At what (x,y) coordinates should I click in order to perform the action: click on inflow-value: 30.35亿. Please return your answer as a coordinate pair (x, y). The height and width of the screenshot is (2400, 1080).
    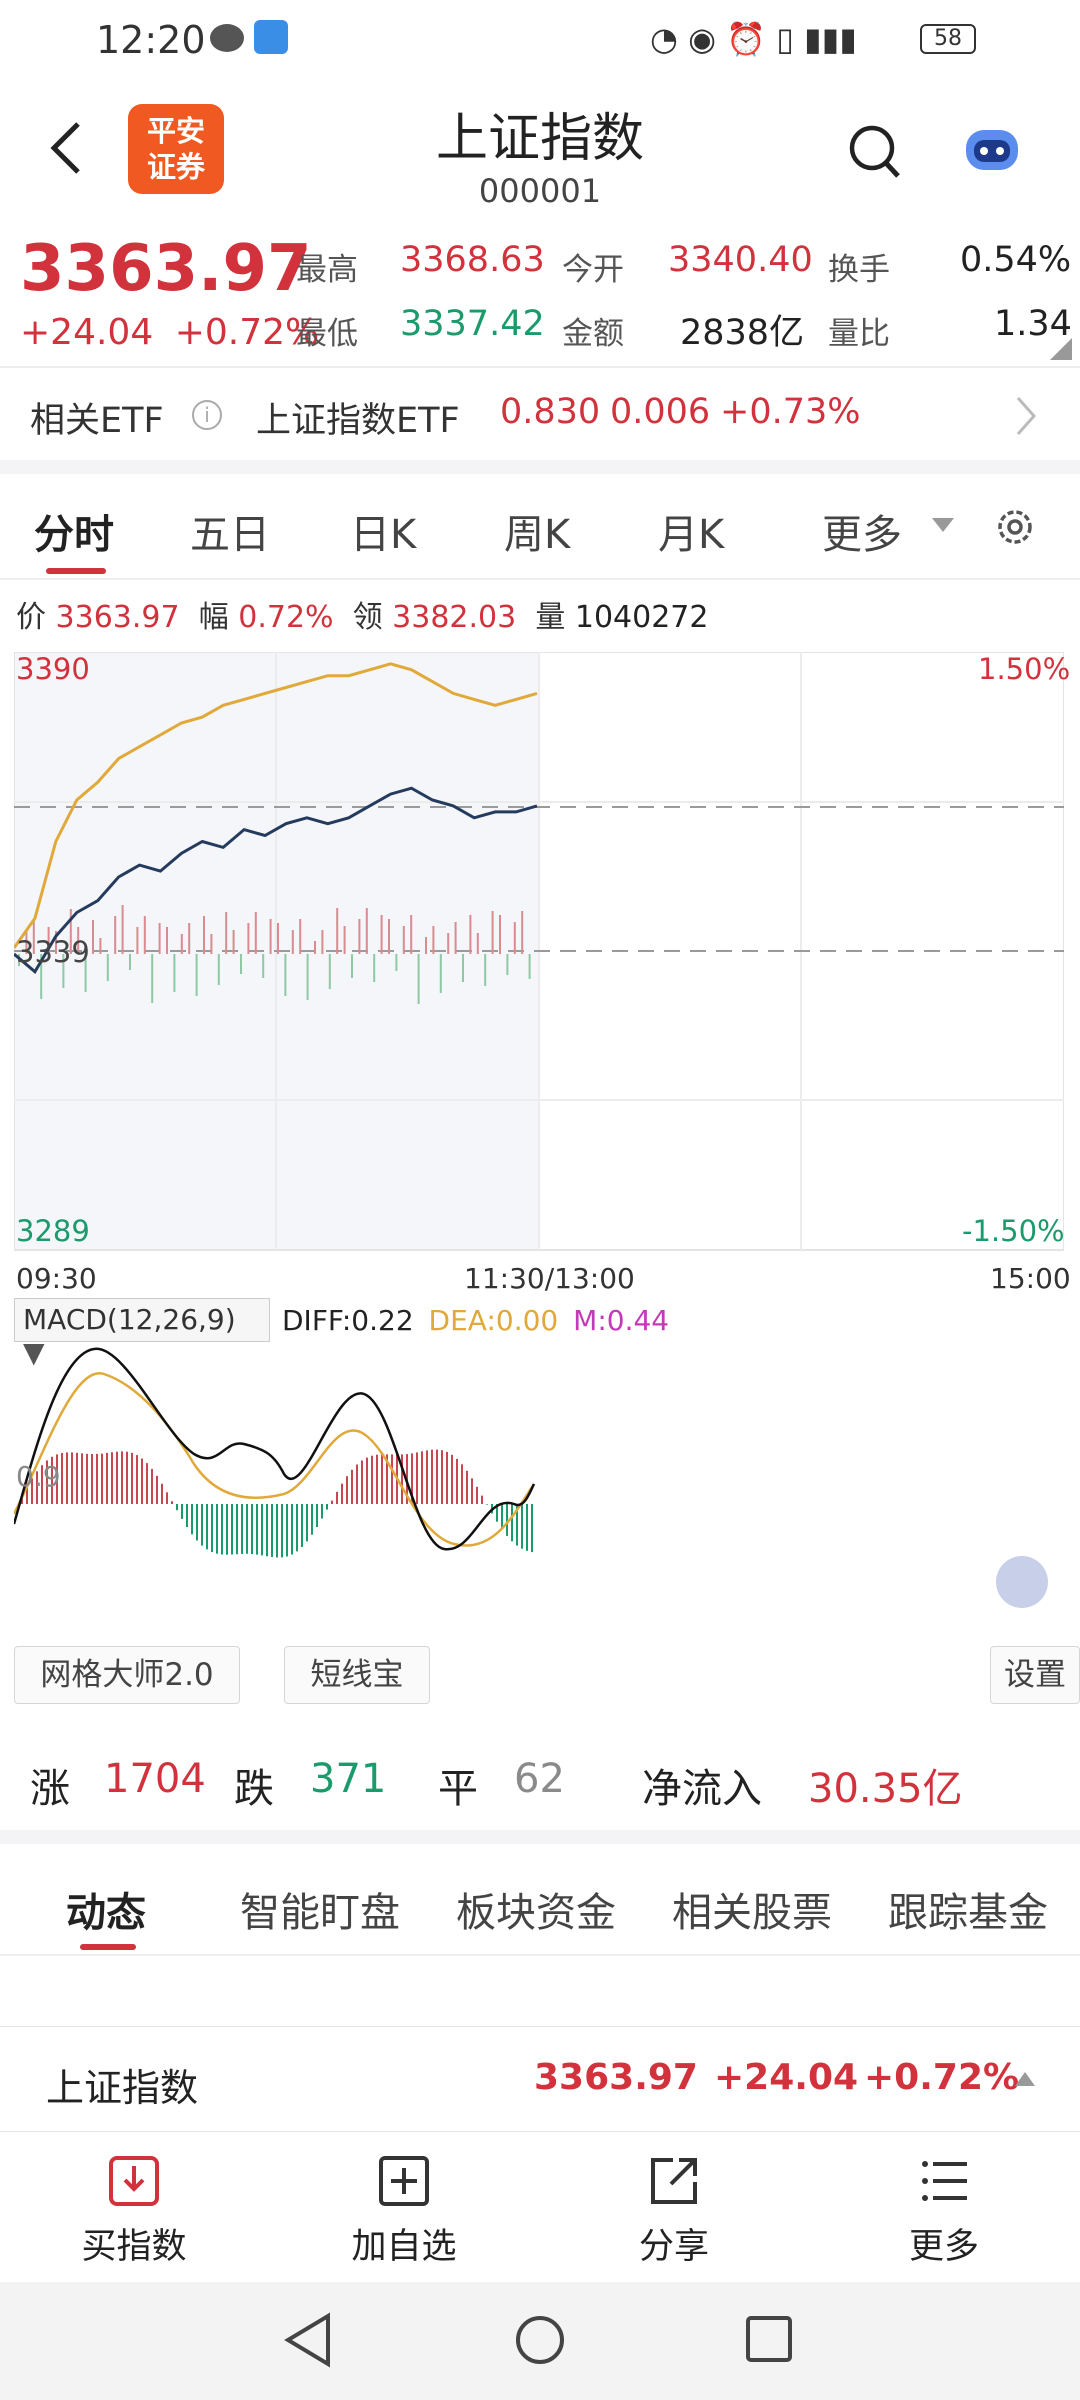
    Looking at the image, I should click on (885, 1789).